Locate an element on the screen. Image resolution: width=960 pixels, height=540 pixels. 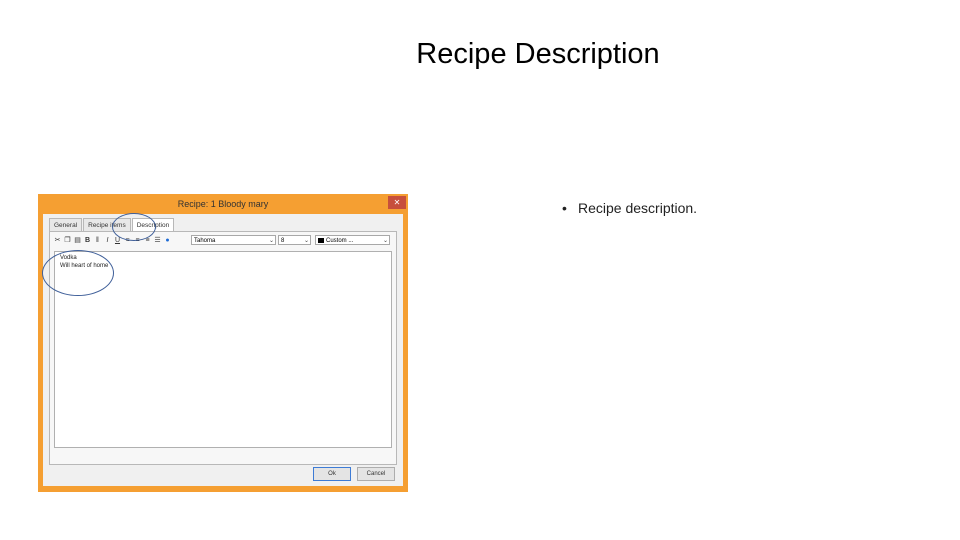
close-button: ✕ is located at coordinates (397, 202).